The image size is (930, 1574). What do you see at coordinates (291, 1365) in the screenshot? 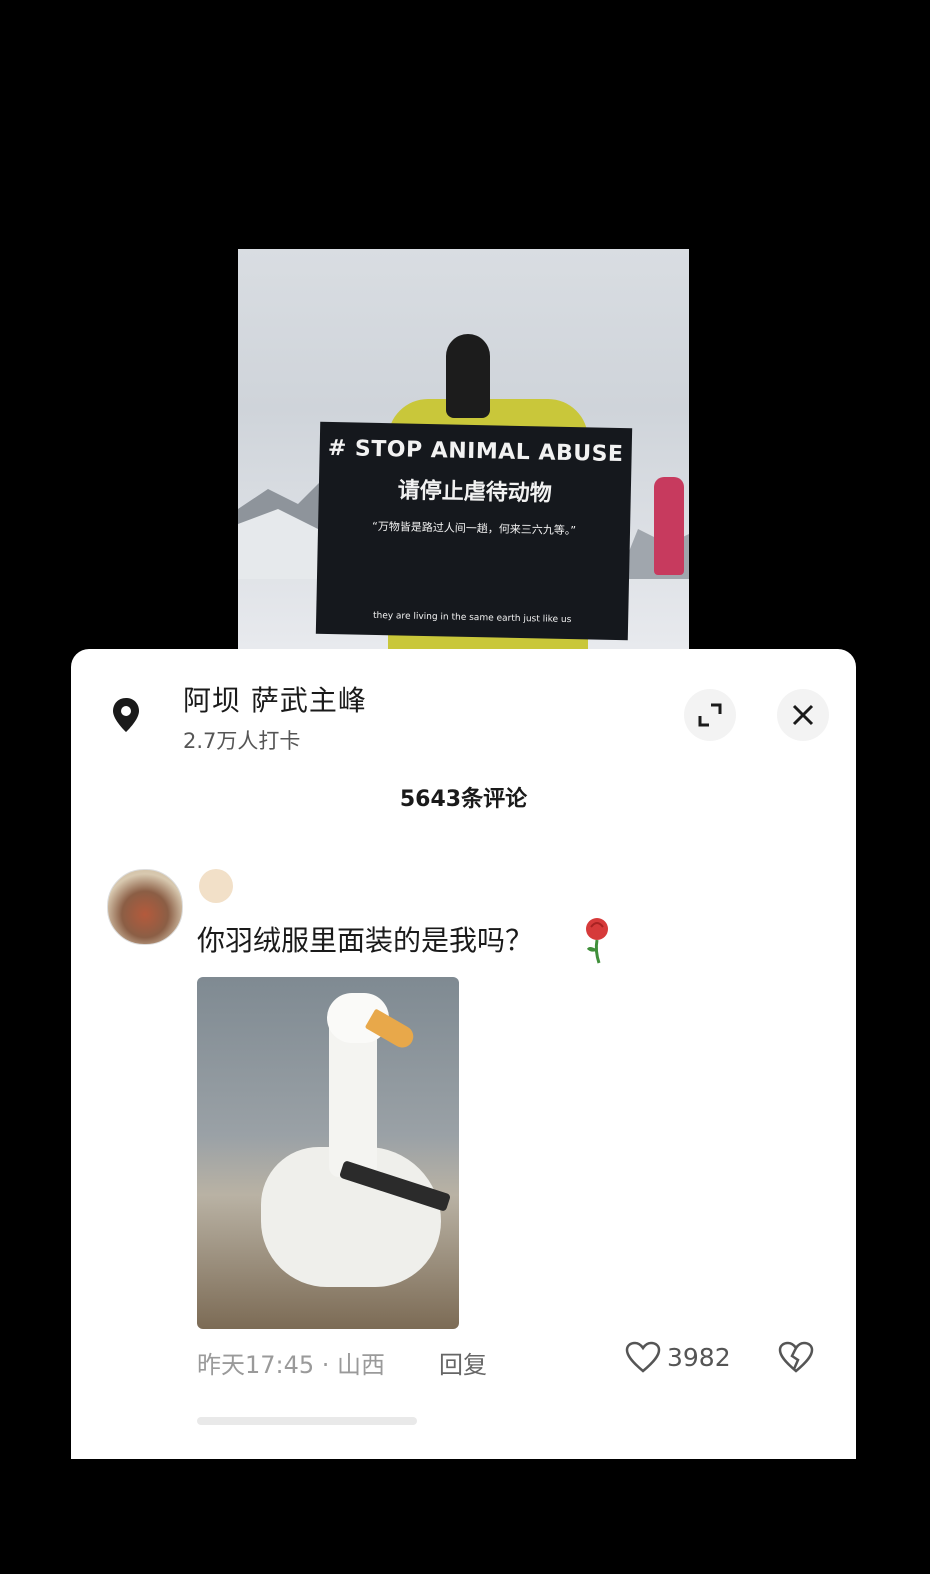
I see `comment-time-location: 昨天17:45 · 山西` at bounding box center [291, 1365].